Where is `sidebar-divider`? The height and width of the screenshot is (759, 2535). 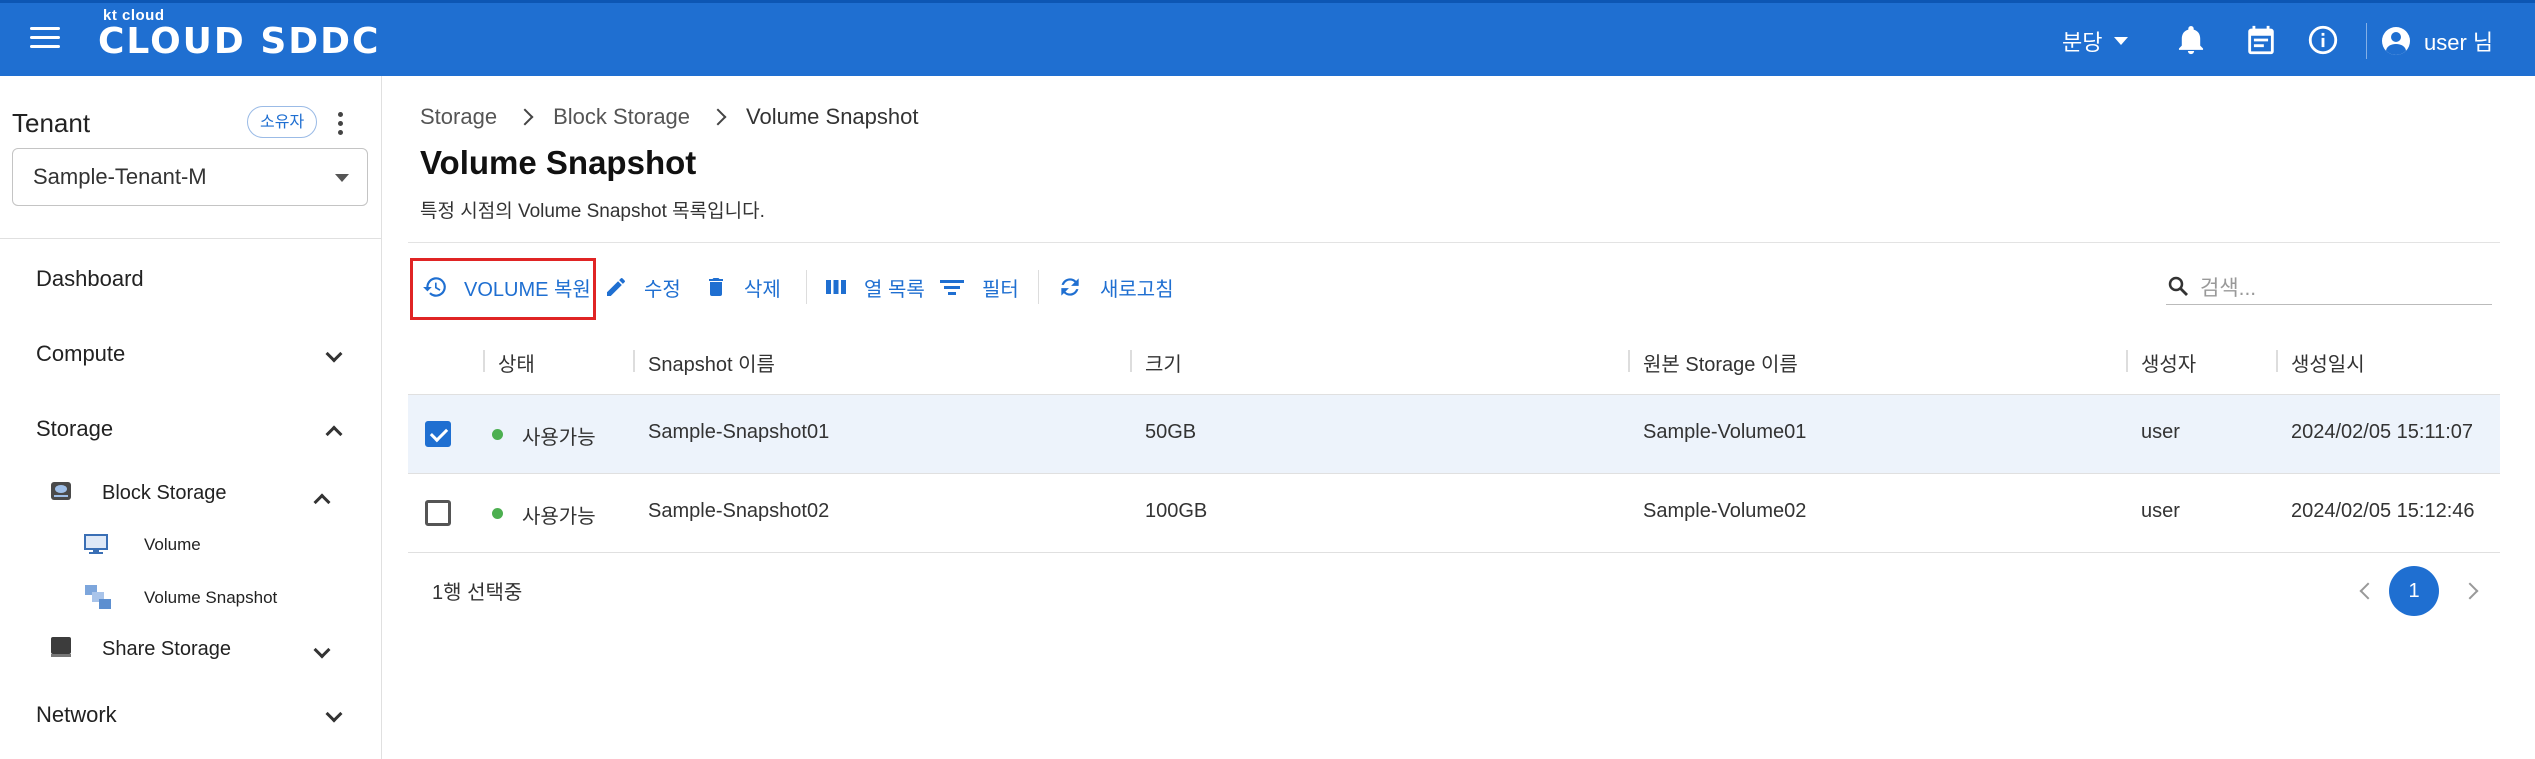
sidebar-divider is located at coordinates (190, 238).